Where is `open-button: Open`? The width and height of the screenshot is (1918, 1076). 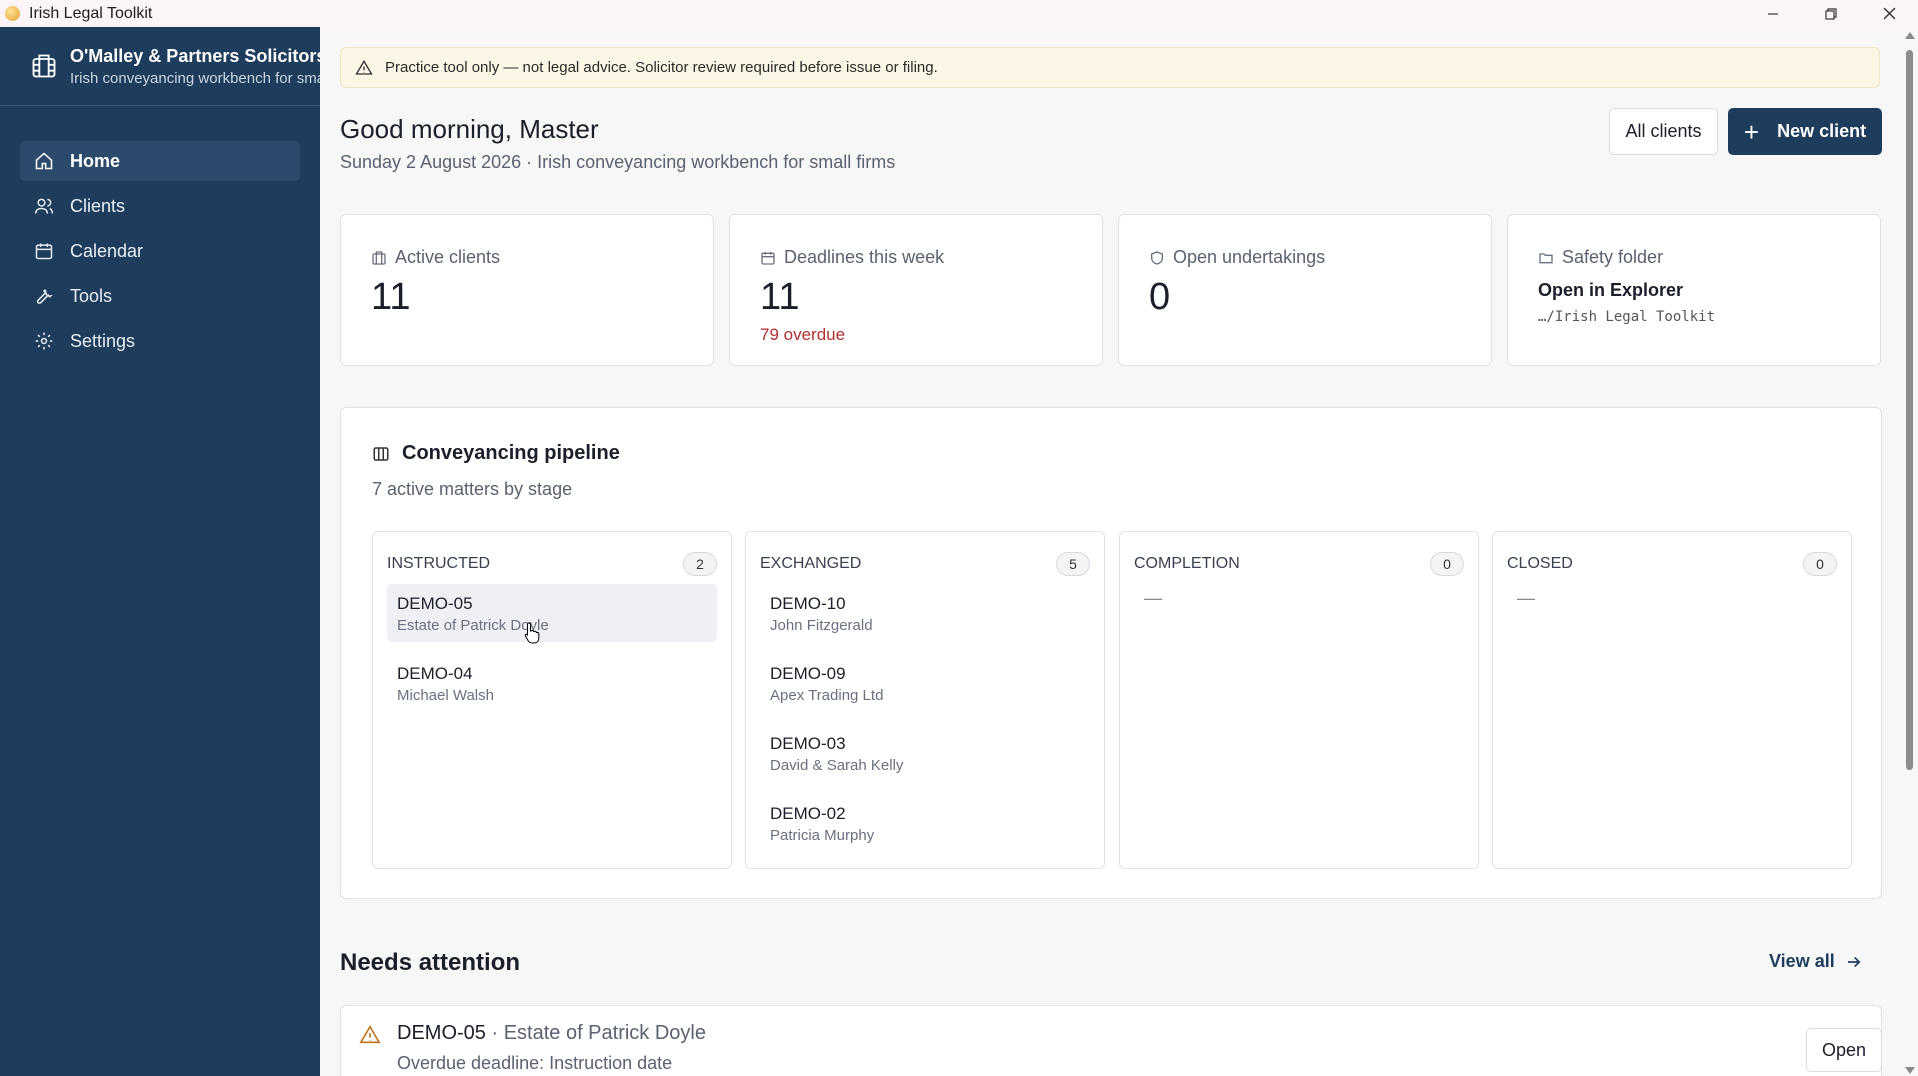
open-button: Open is located at coordinates (1844, 1050).